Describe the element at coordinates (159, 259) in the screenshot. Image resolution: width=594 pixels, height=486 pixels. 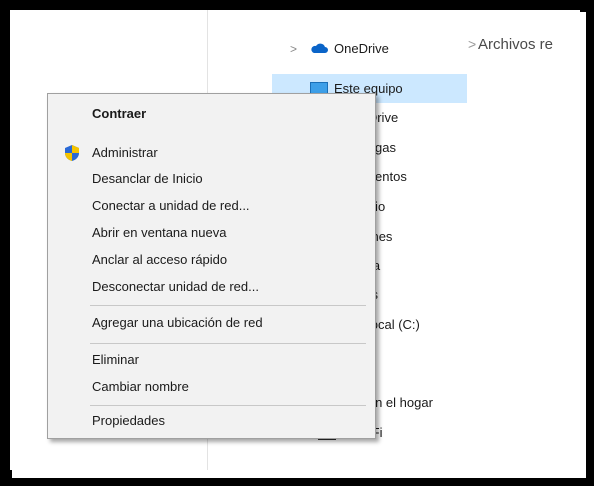
I see `menu-item-pin-quick-access: Anclar al acceso rápido` at that location.